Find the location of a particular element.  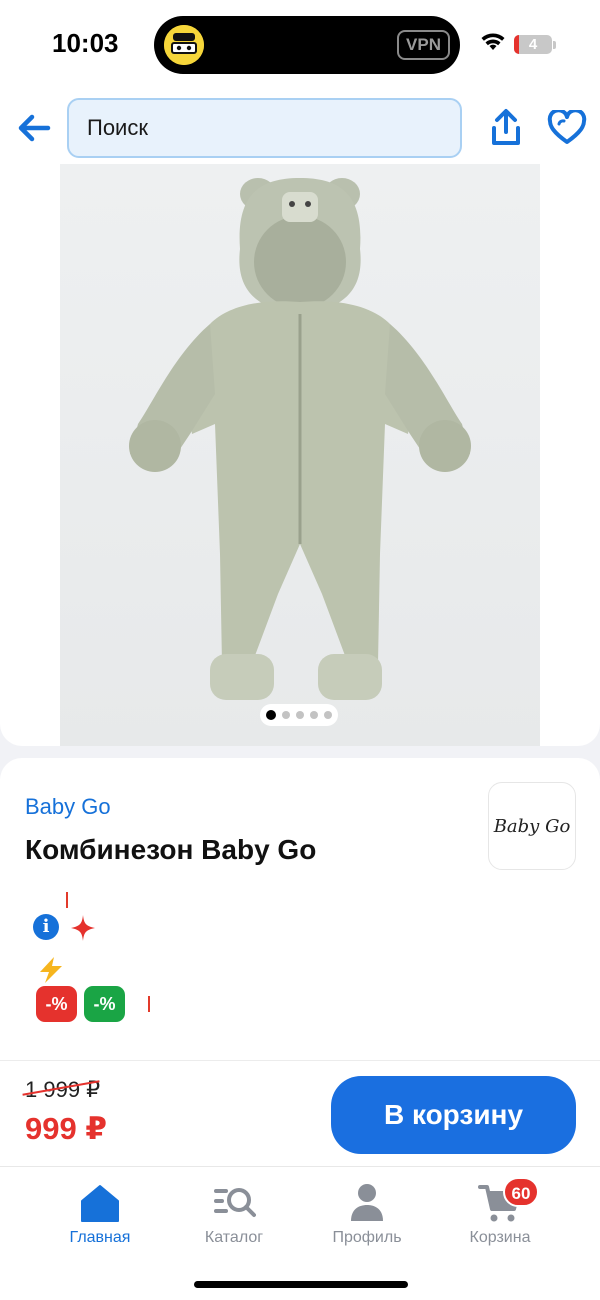

discount-badge-red: -% is located at coordinates (56, 1004).